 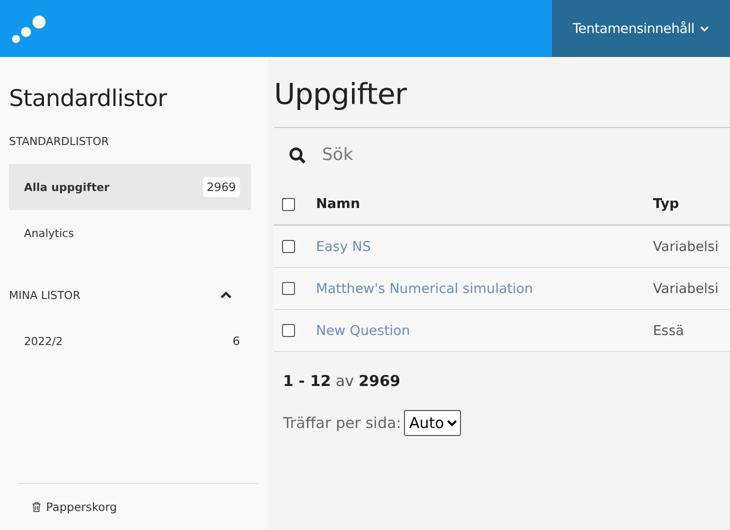 I want to click on paging-summary: 1 - 12 av 2969, so click(x=342, y=381).